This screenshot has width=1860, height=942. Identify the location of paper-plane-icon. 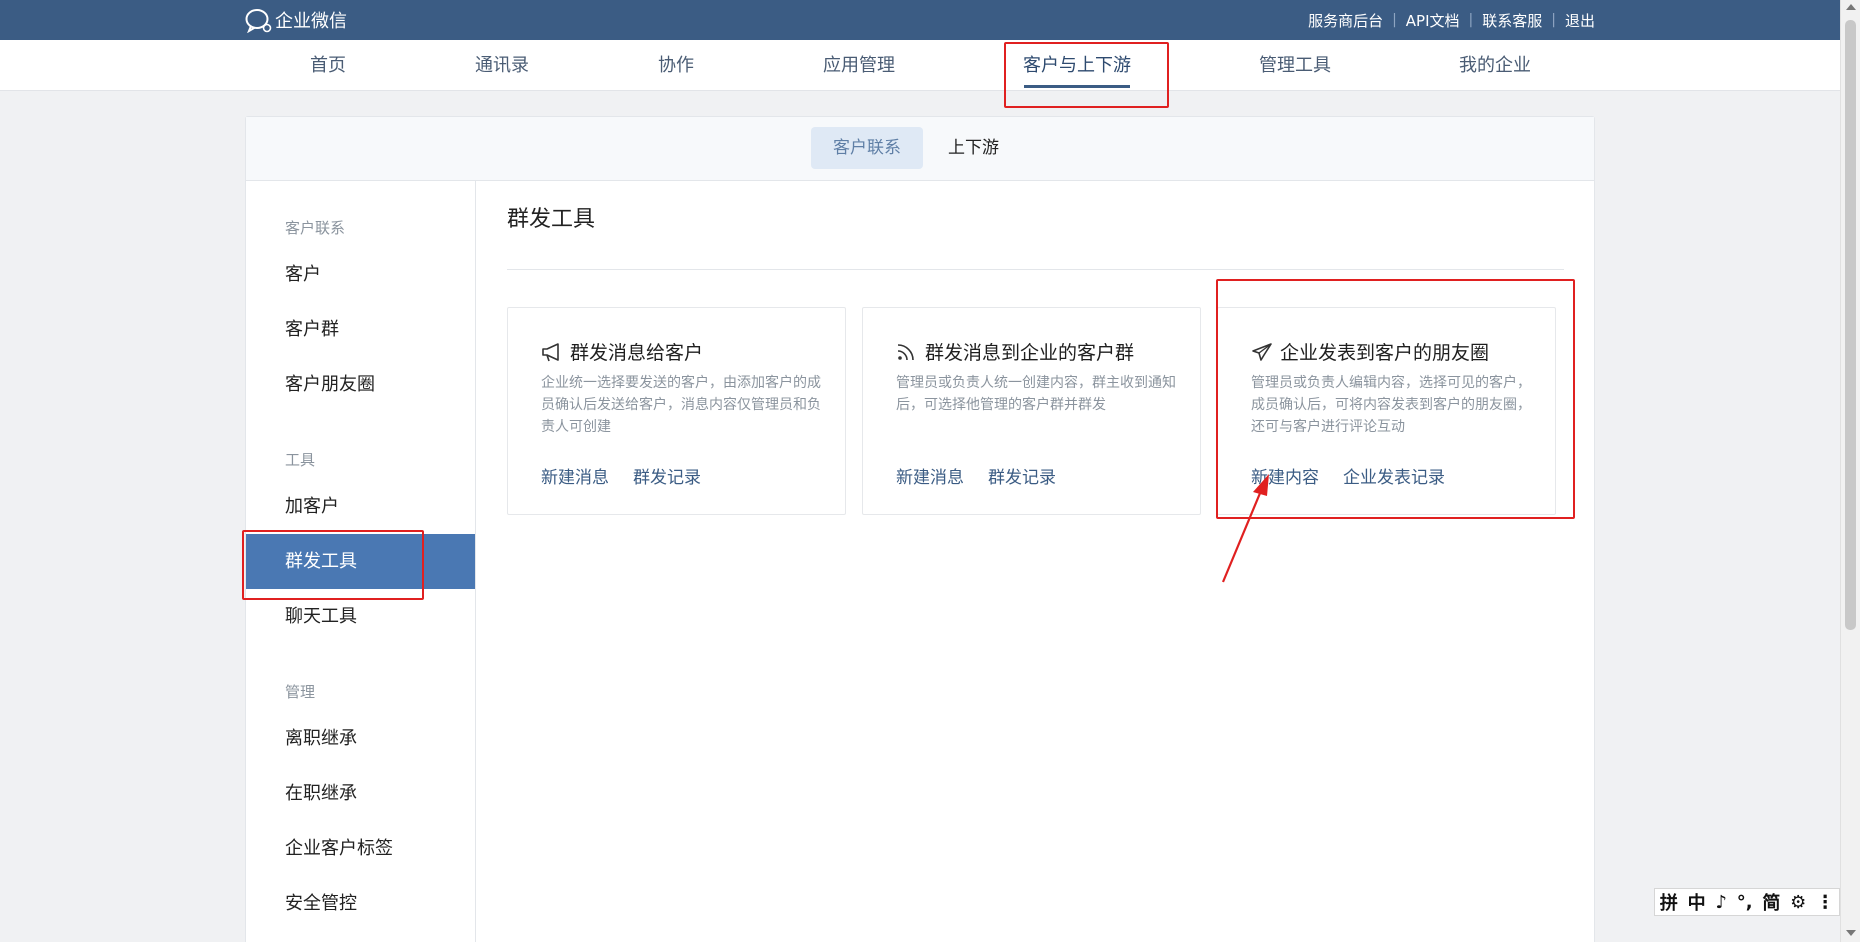
(1262, 351).